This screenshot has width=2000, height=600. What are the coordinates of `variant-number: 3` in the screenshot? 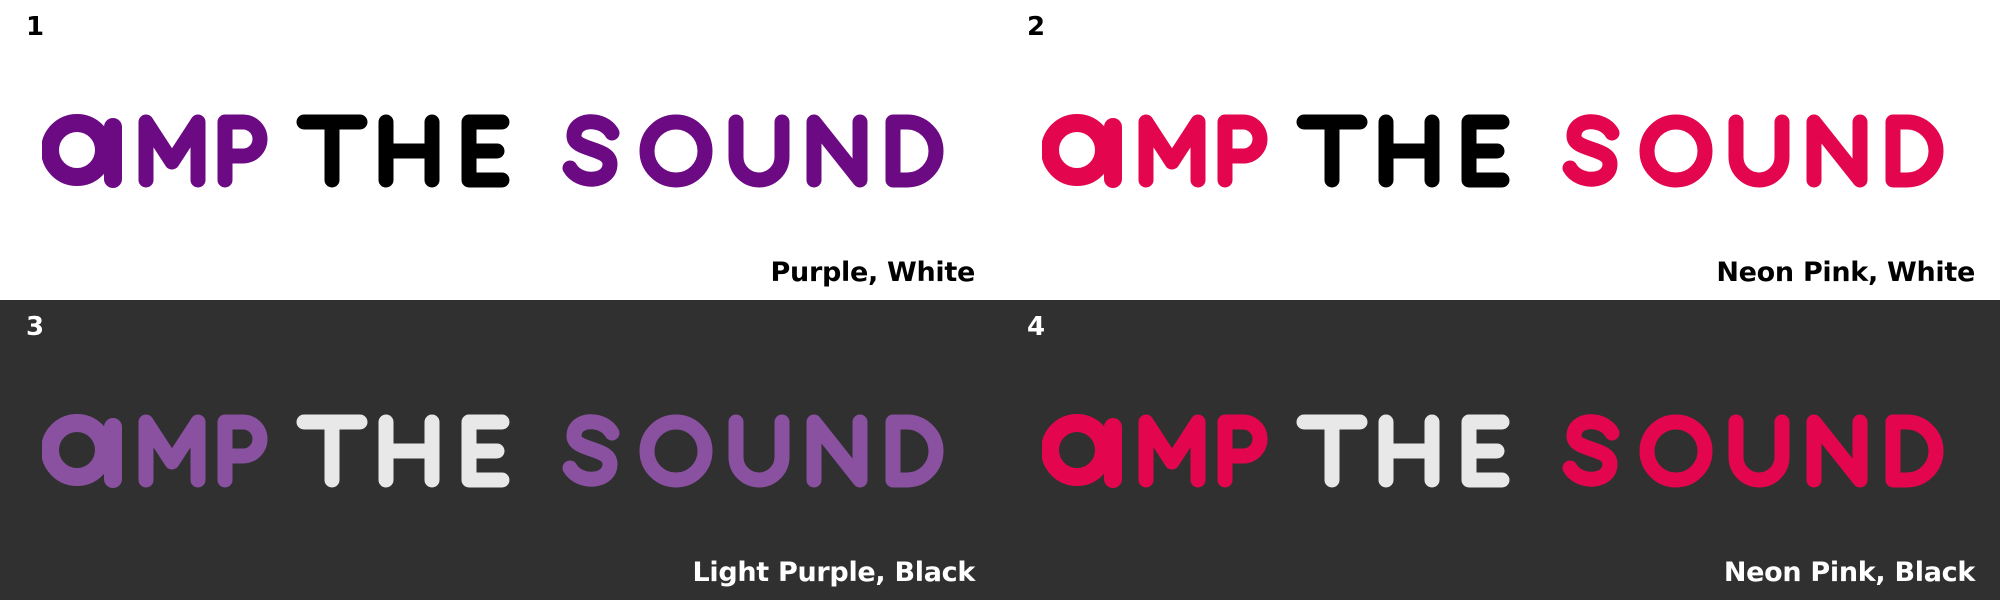 It's located at (35, 327).